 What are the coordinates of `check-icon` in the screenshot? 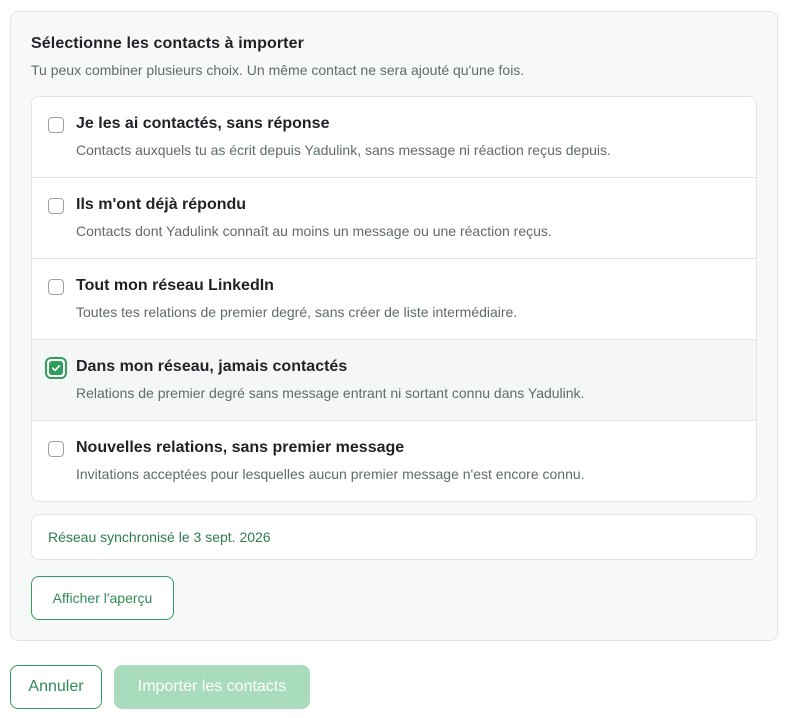 It's located at (56, 368).